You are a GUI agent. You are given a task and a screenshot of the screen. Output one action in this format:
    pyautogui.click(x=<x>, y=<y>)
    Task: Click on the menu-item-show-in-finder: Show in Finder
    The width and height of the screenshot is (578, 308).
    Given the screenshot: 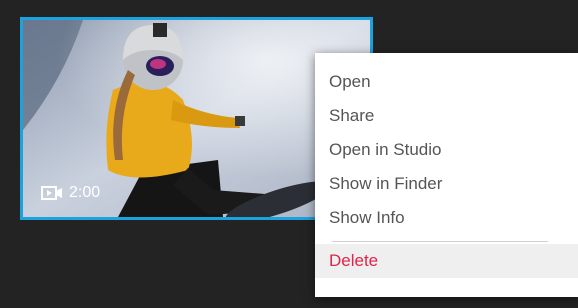 What is the action you would take?
    pyautogui.click(x=446, y=184)
    